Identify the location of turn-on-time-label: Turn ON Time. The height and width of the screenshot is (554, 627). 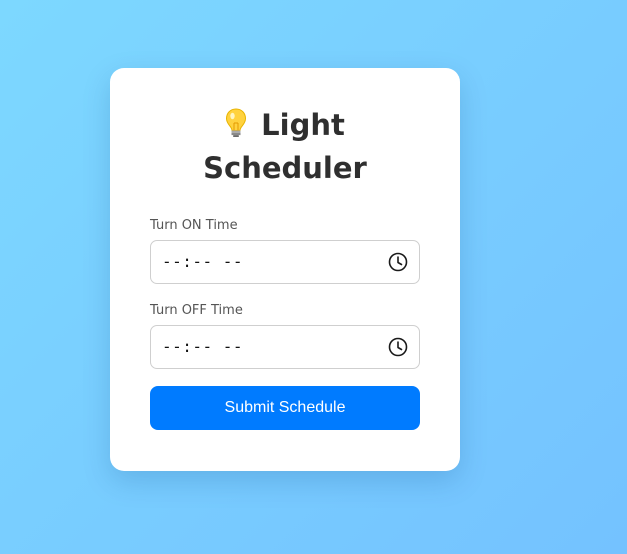
(194, 225).